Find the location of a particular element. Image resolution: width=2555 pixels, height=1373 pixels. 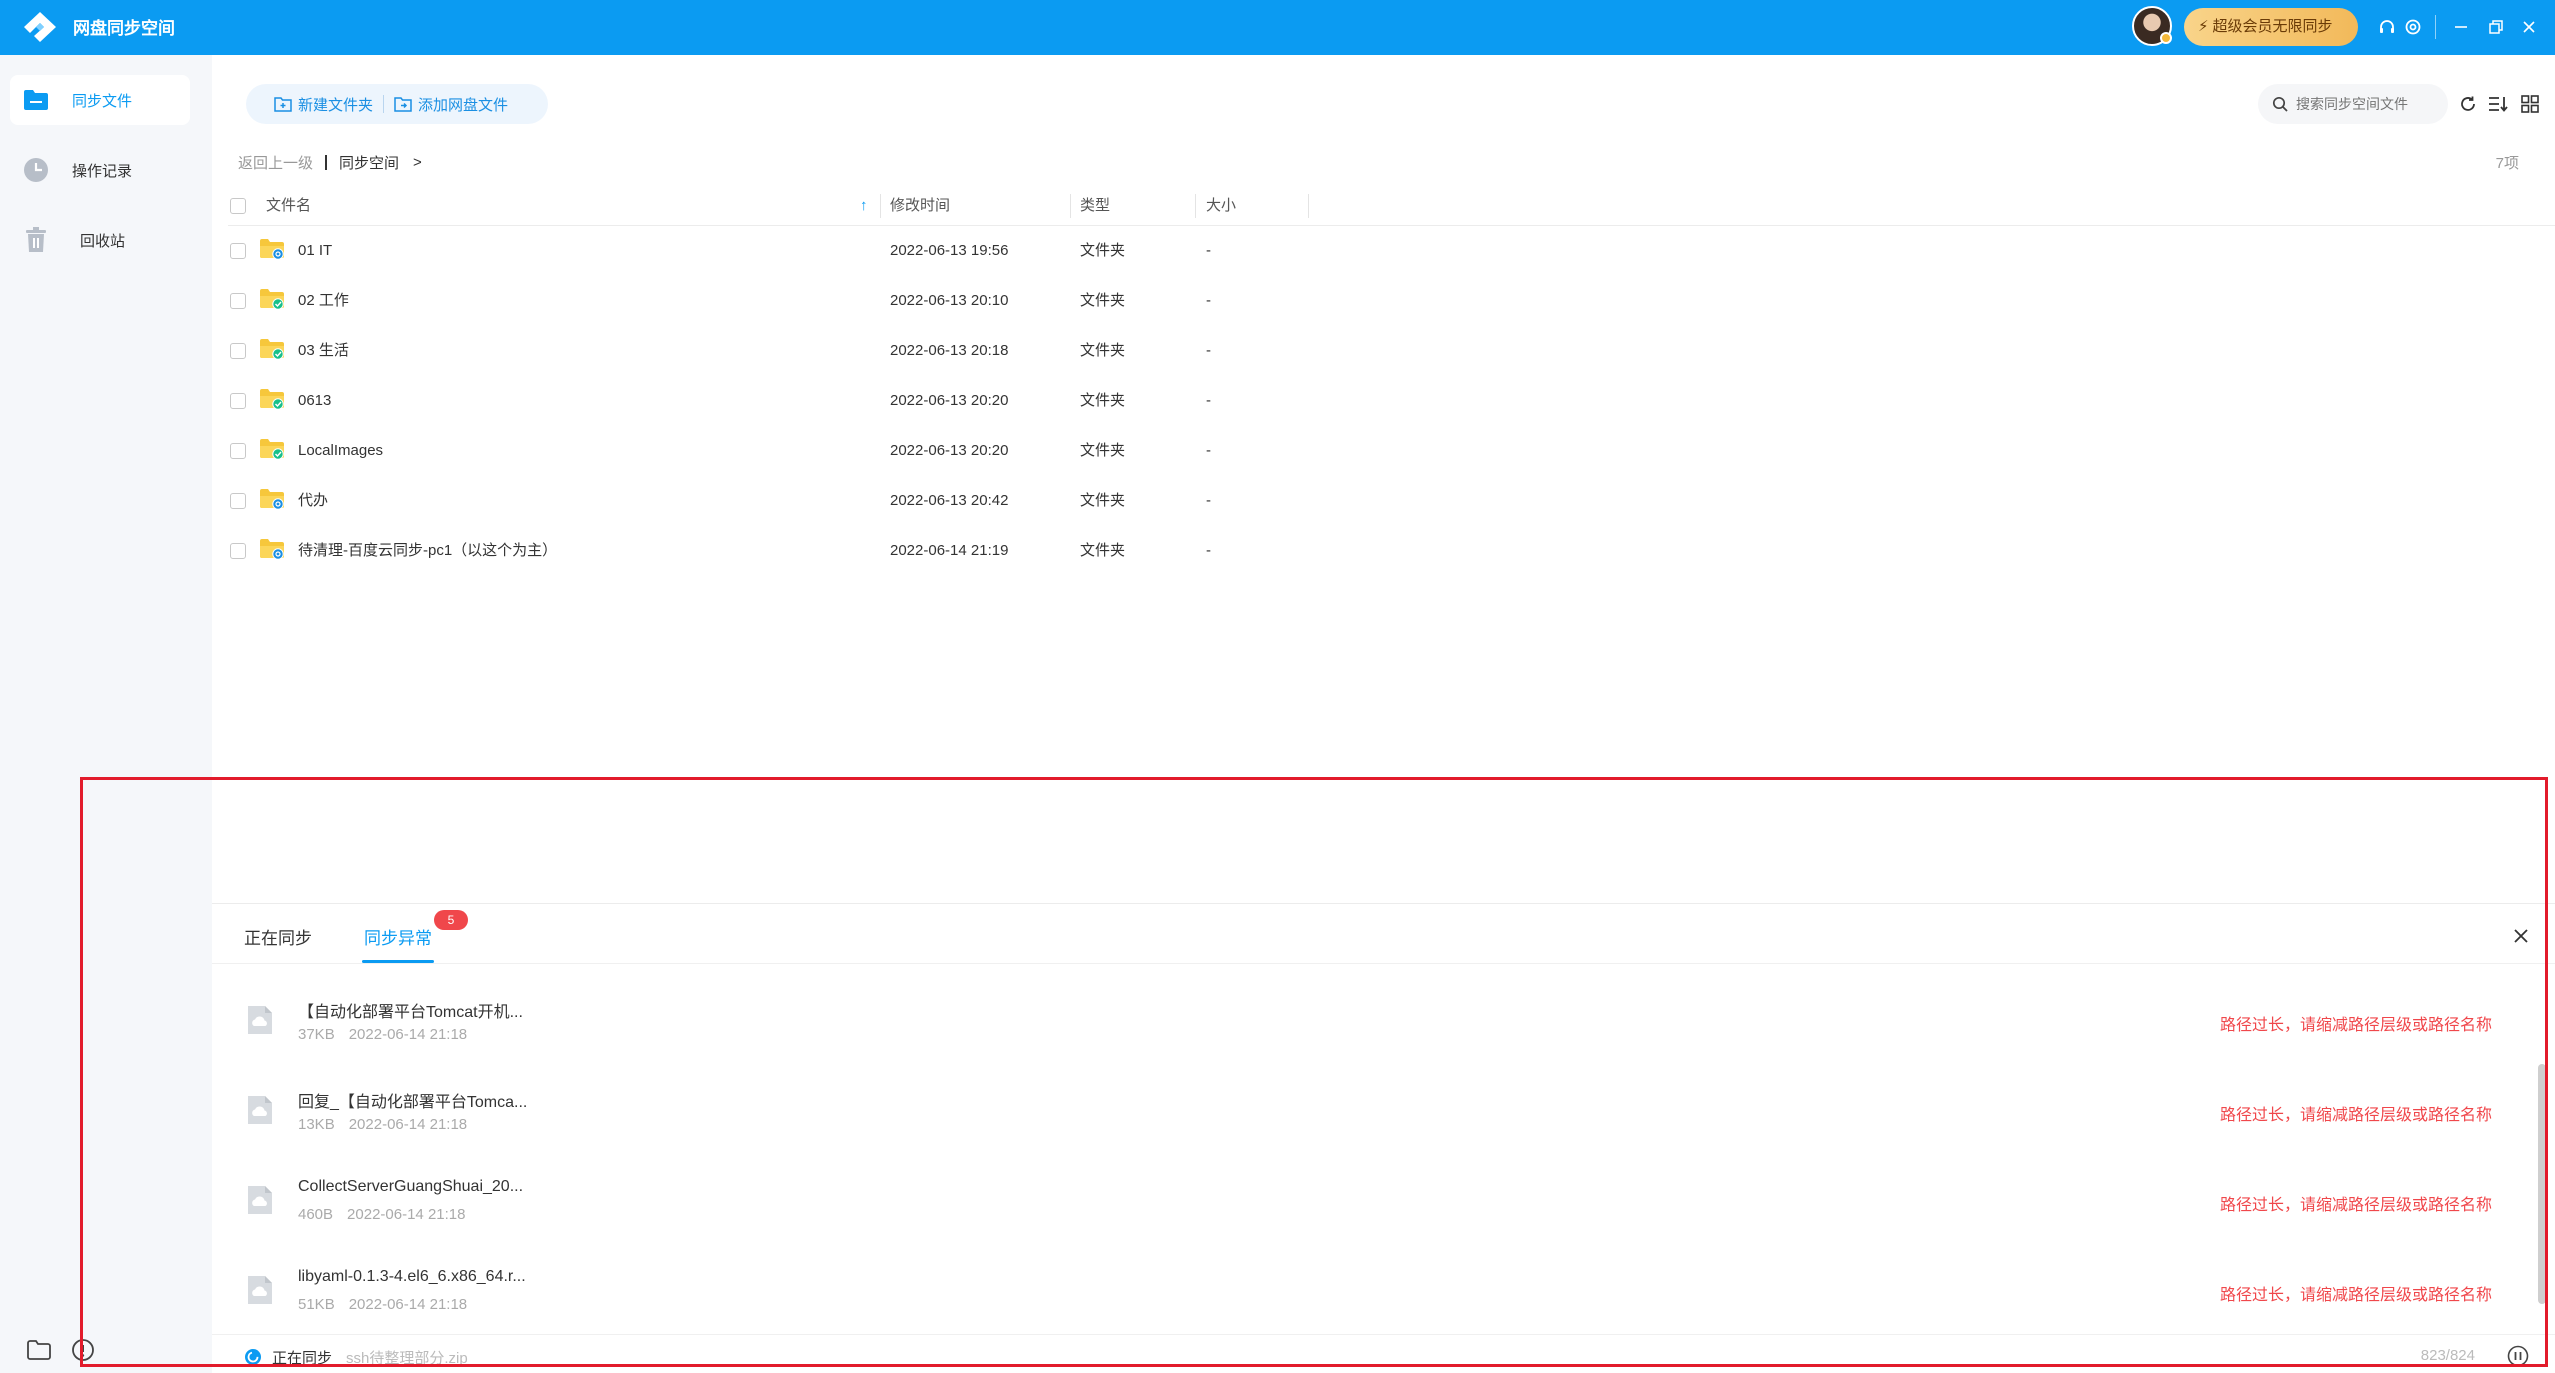

error-file-size: 460B is located at coordinates (316, 1214).